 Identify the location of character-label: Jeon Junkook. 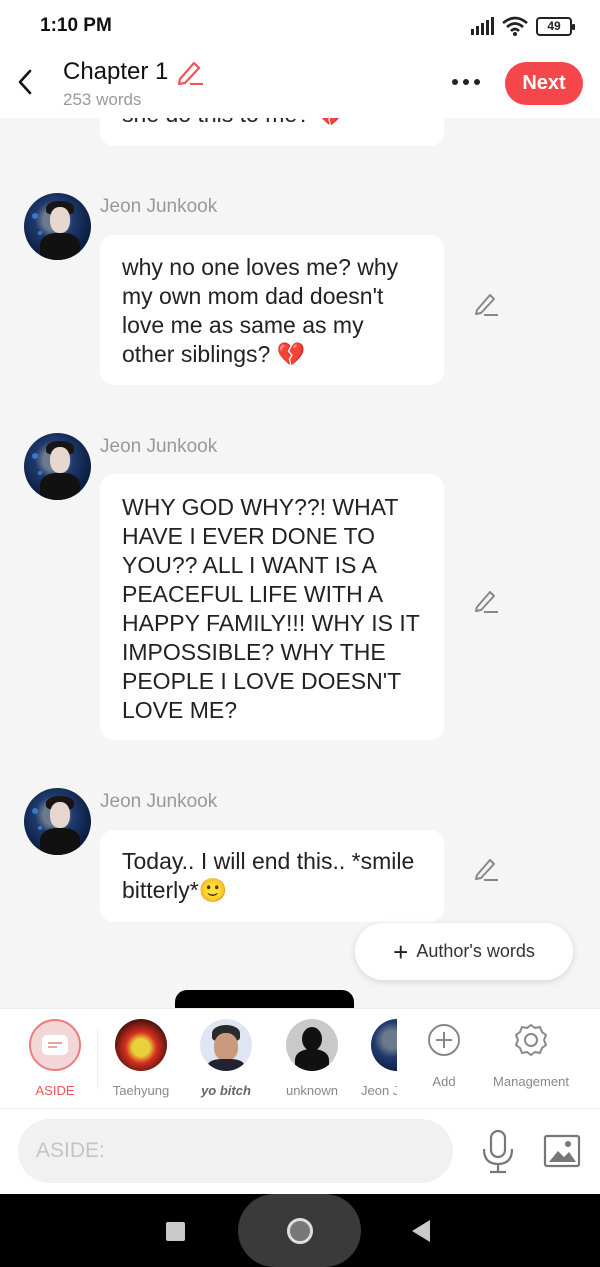
(379, 1090).